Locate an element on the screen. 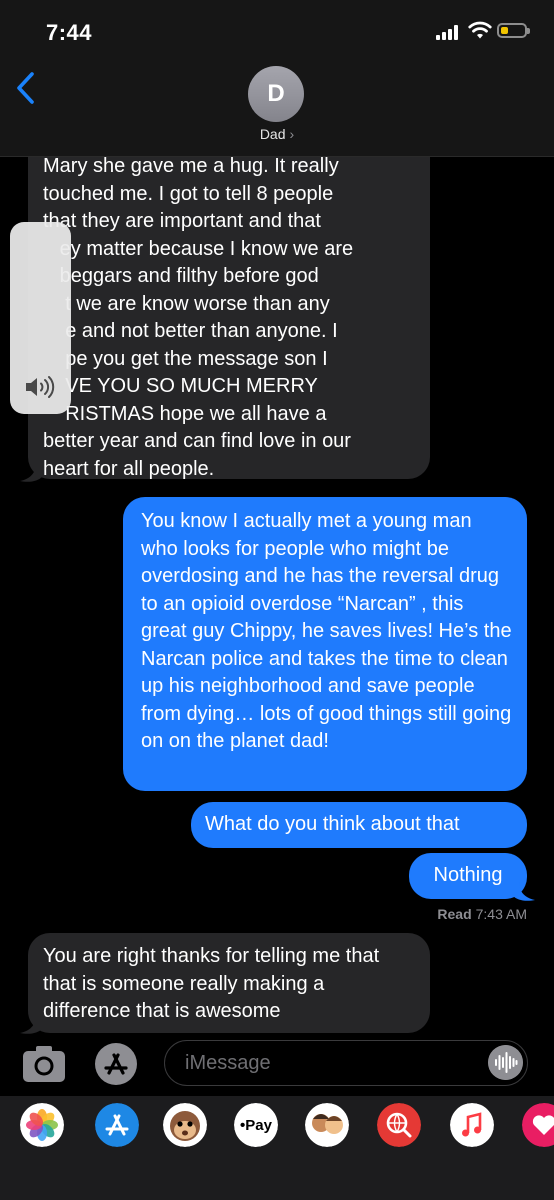  read-receipt: Read 7:43 AM is located at coordinates (482, 914).